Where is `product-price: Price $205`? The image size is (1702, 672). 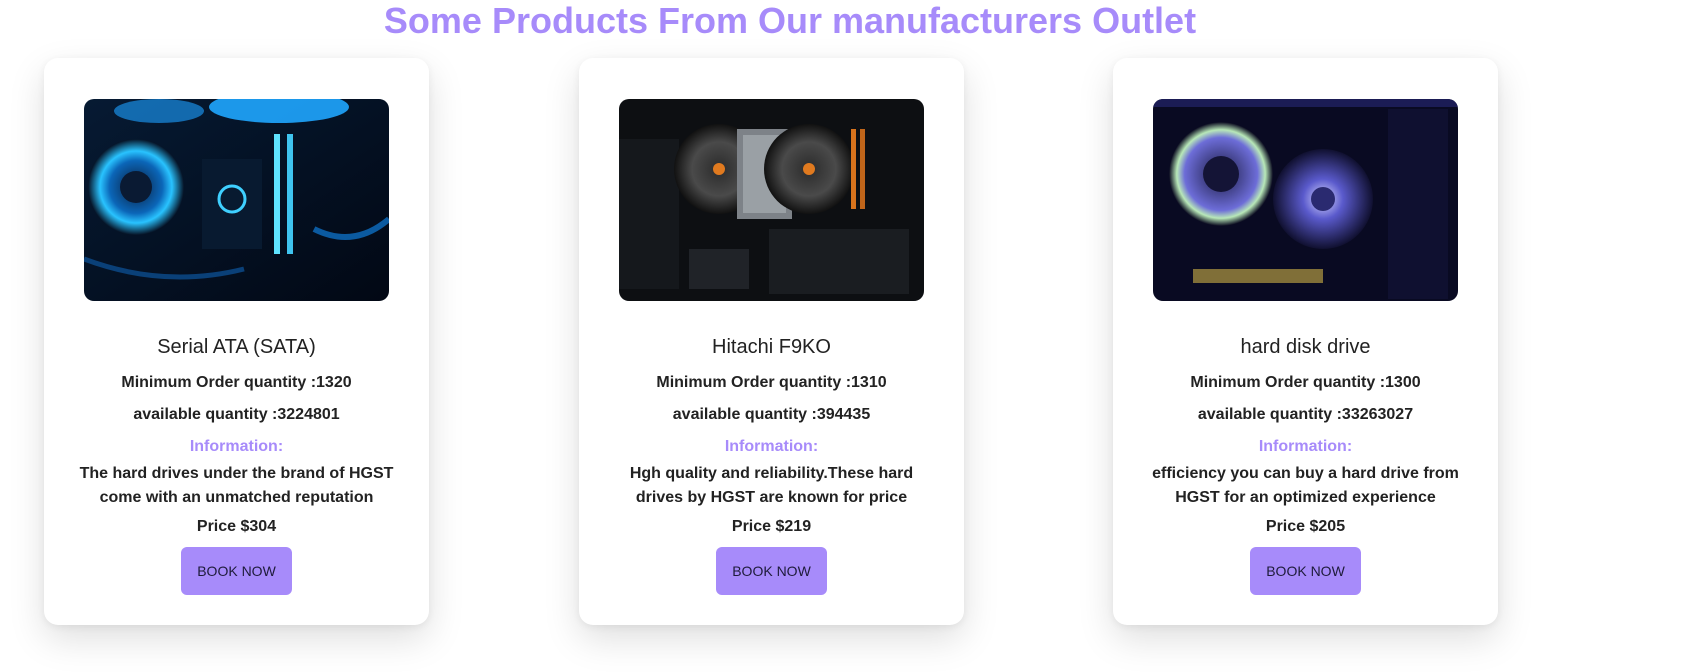 product-price: Price $205 is located at coordinates (1305, 526).